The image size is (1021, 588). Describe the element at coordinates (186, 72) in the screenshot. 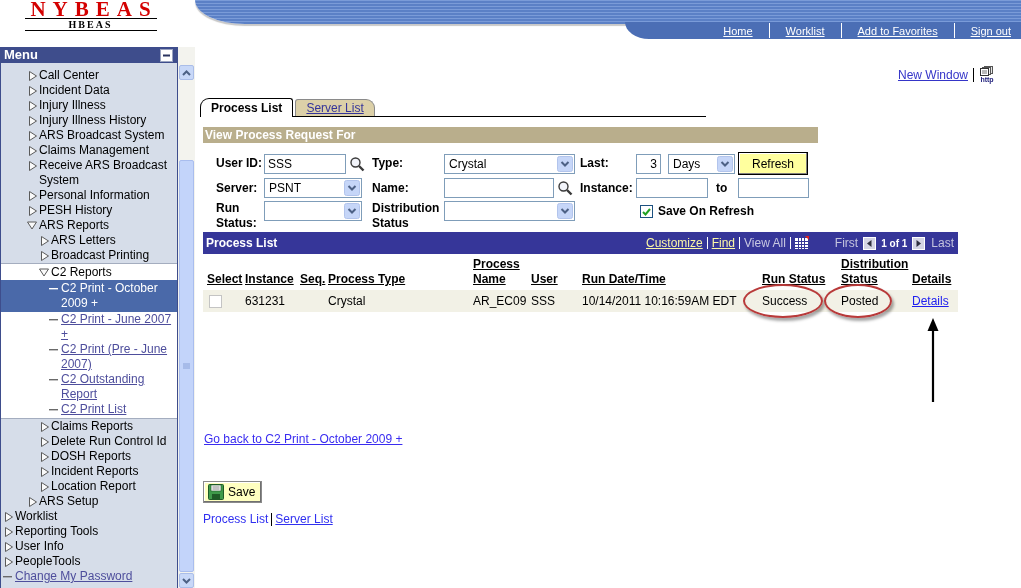

I see `scroll-up-button` at that location.